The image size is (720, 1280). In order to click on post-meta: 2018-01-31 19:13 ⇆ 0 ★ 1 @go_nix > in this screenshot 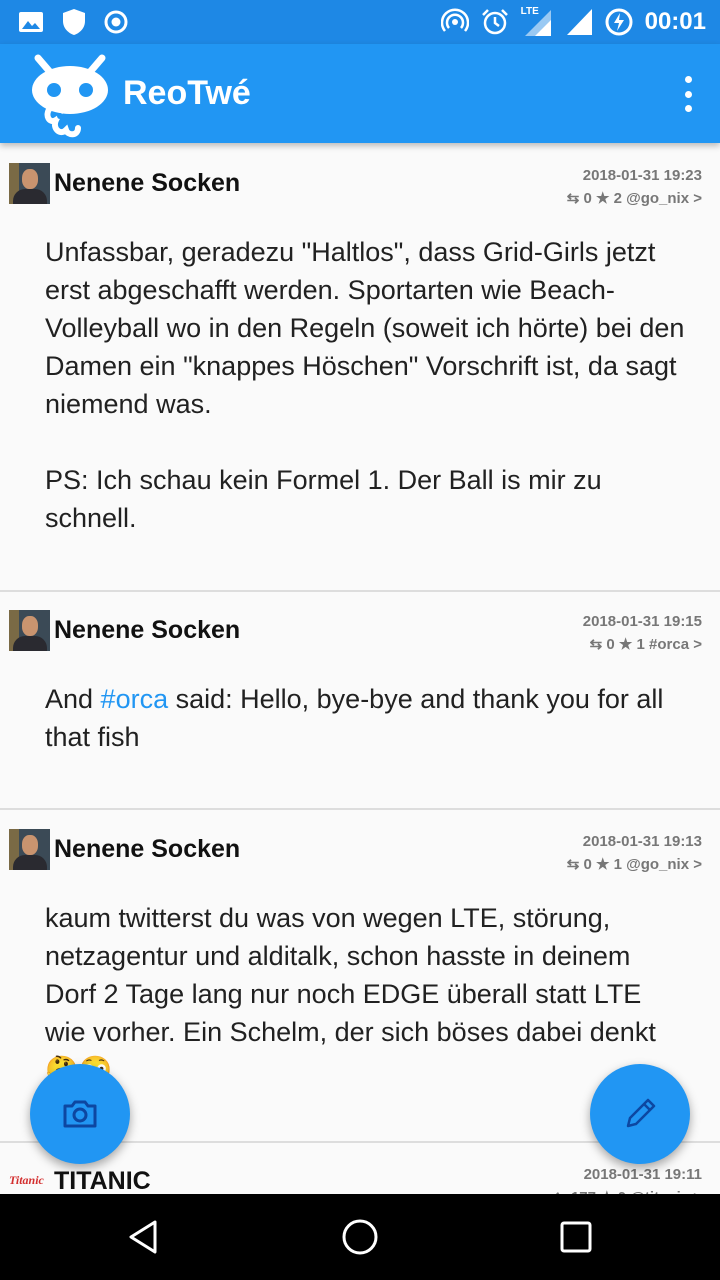, I will do `click(634, 853)`.